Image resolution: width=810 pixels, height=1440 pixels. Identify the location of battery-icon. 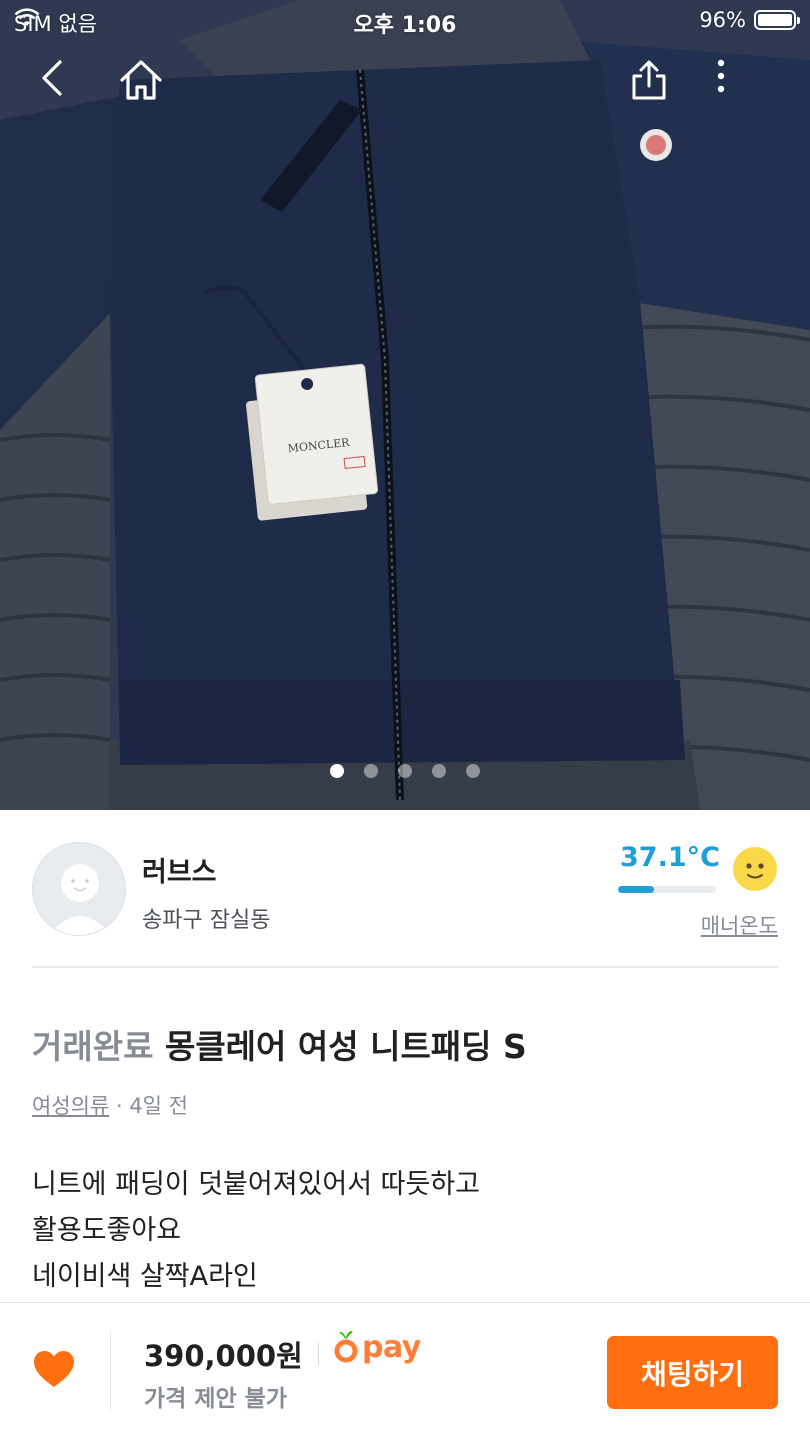
(777, 20).